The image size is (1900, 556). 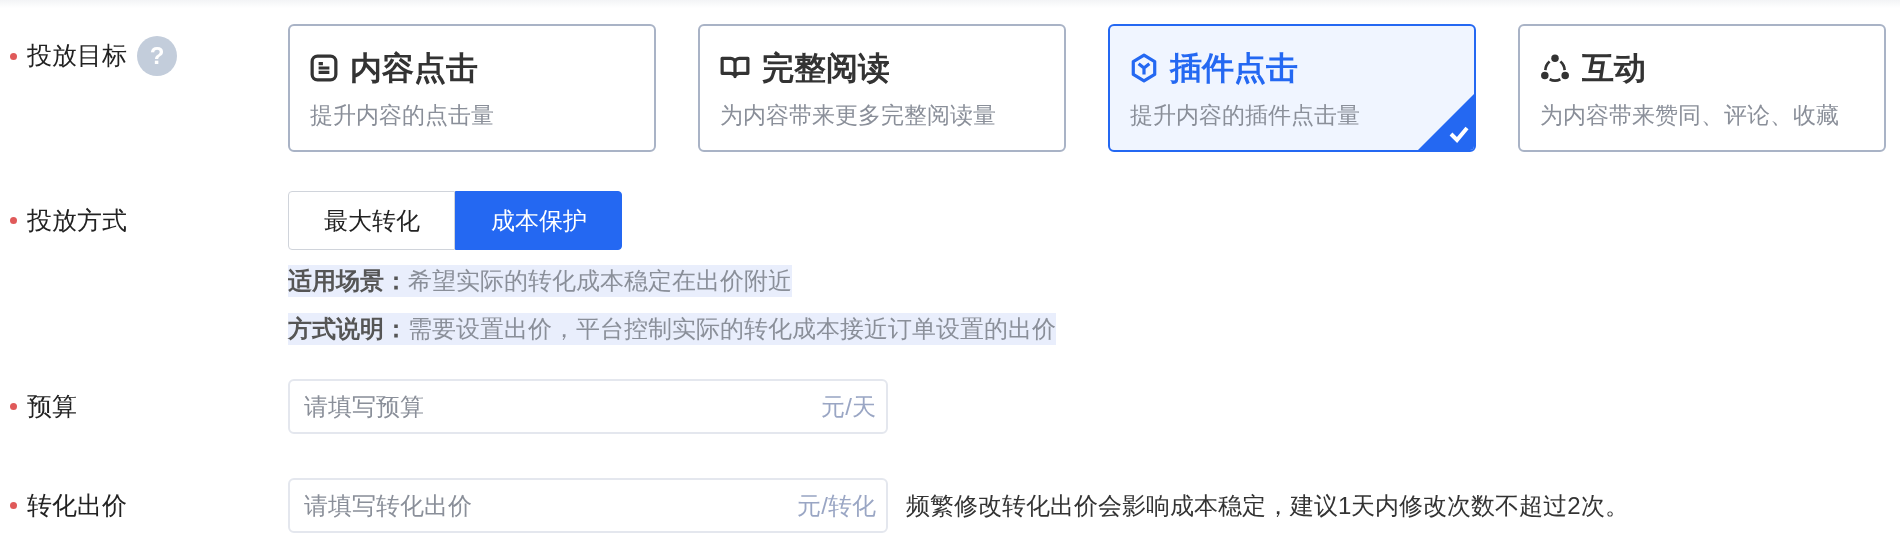 What do you see at coordinates (414, 68) in the screenshot?
I see `card-title: 内容点击` at bounding box center [414, 68].